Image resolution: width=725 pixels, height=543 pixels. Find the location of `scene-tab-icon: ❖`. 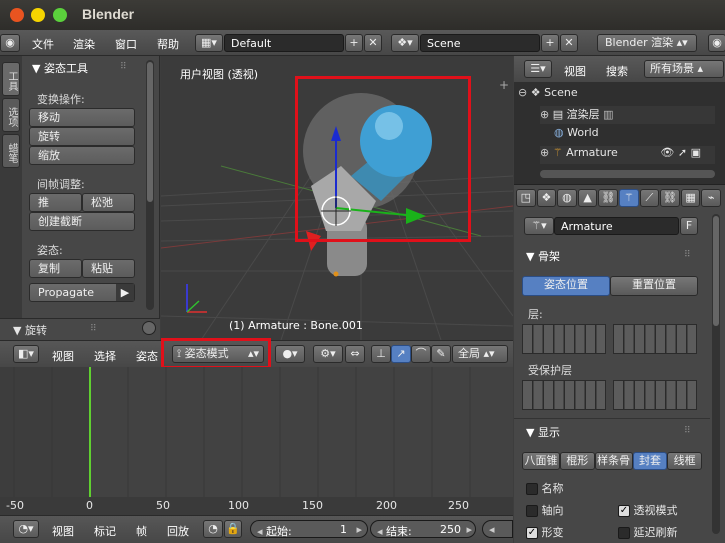

scene-tab-icon: ❖ is located at coordinates (546, 198).